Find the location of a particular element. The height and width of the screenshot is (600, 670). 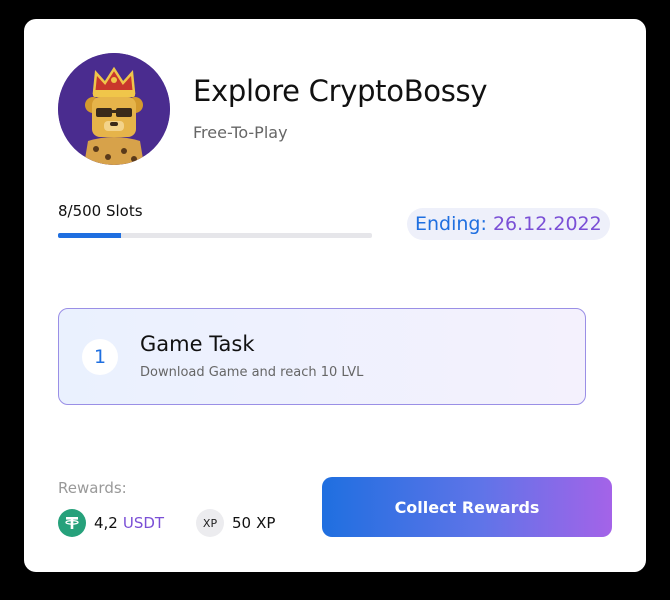

reward-usdt: 4,2 USDT is located at coordinates (111, 523).